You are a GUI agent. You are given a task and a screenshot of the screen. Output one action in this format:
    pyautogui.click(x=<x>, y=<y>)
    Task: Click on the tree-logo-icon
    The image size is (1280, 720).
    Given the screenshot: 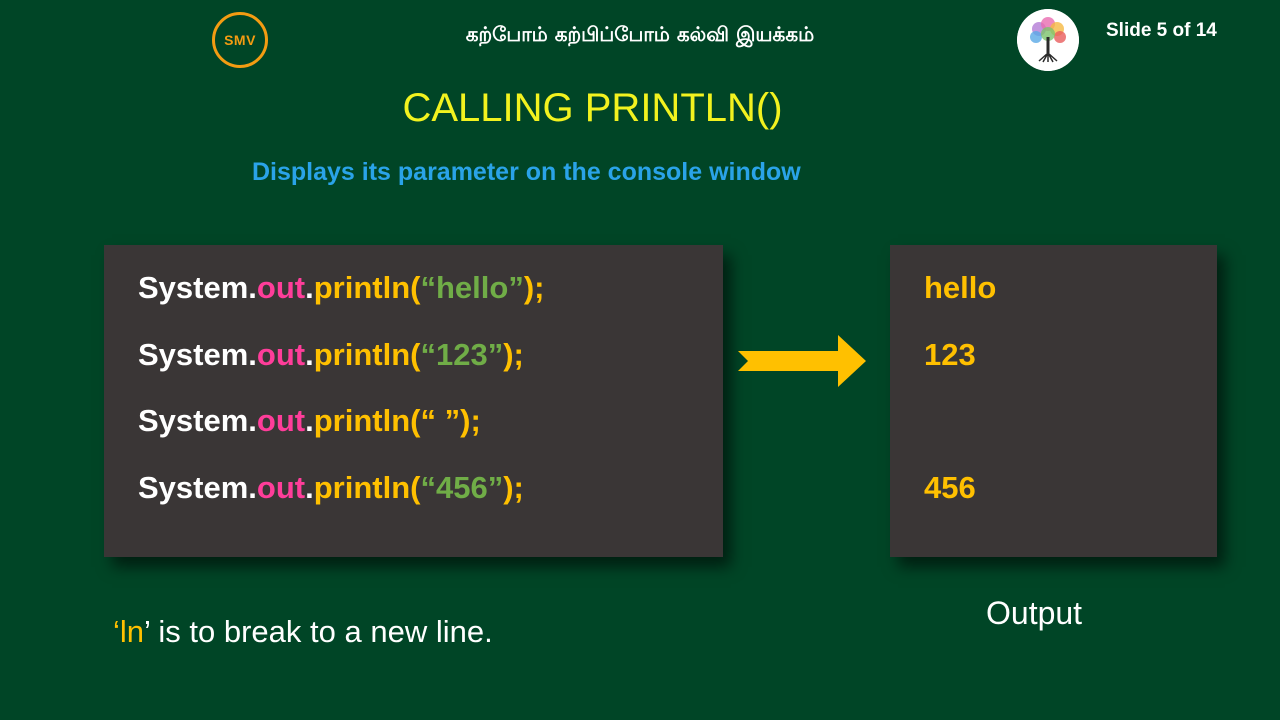 What is the action you would take?
    pyautogui.click(x=1048, y=40)
    